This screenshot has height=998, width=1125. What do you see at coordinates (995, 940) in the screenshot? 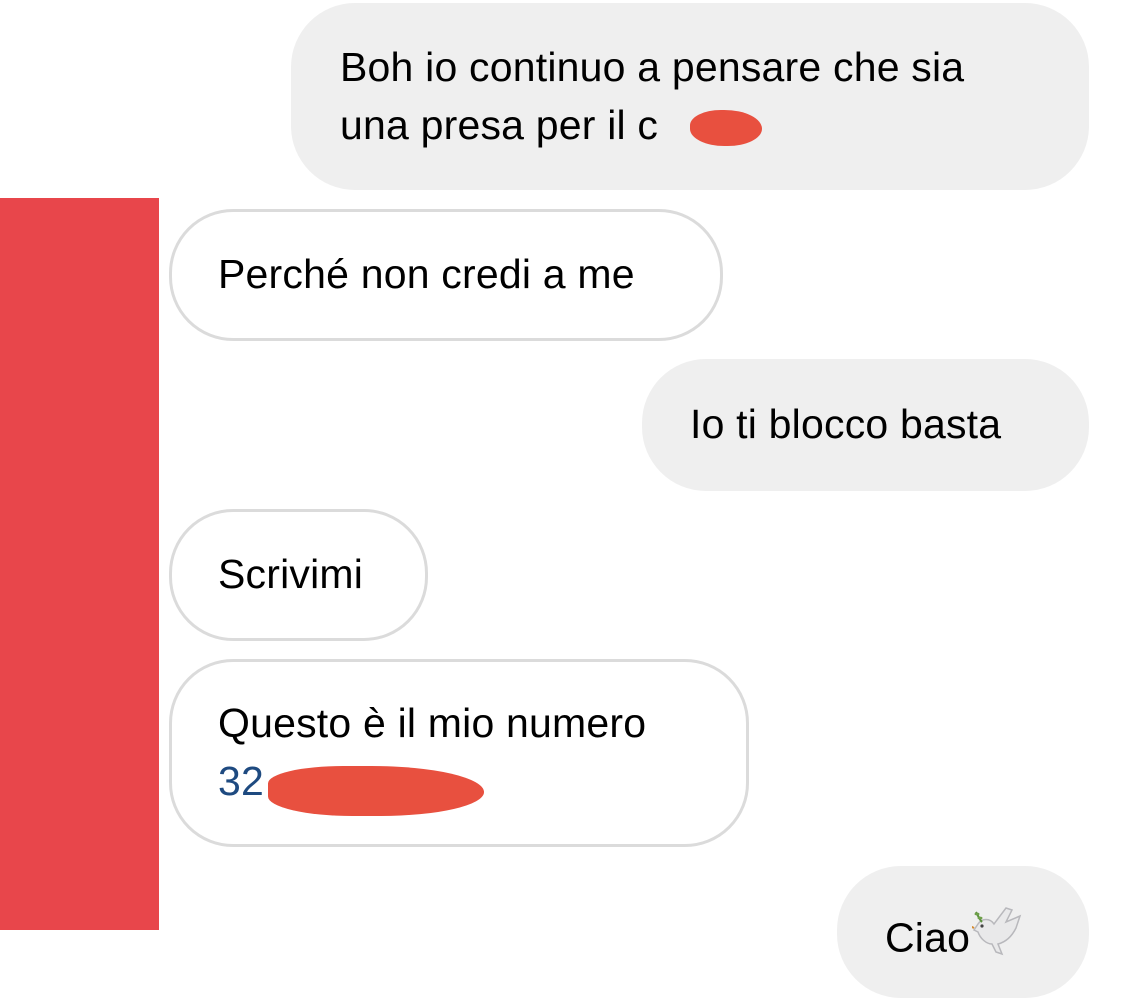
I see `dove-icon` at bounding box center [995, 940].